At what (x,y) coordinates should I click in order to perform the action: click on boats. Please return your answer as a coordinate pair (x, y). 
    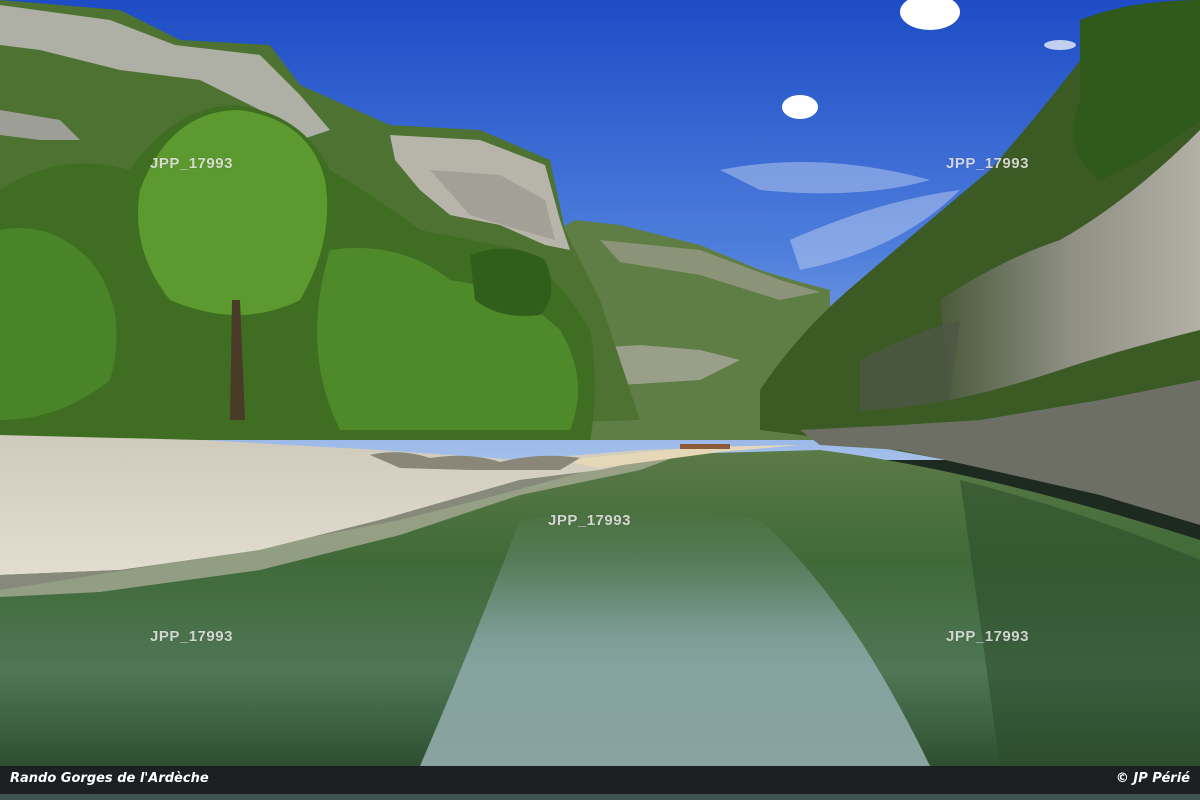
    Looking at the image, I should click on (705, 446).